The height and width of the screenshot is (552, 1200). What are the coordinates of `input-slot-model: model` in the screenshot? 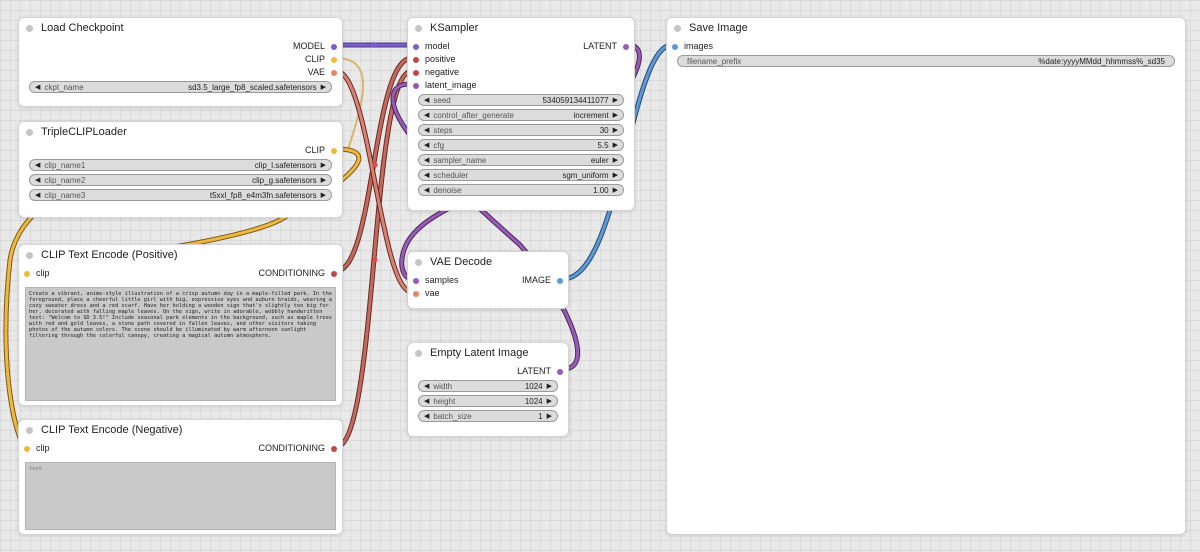 It's located at (431, 46).